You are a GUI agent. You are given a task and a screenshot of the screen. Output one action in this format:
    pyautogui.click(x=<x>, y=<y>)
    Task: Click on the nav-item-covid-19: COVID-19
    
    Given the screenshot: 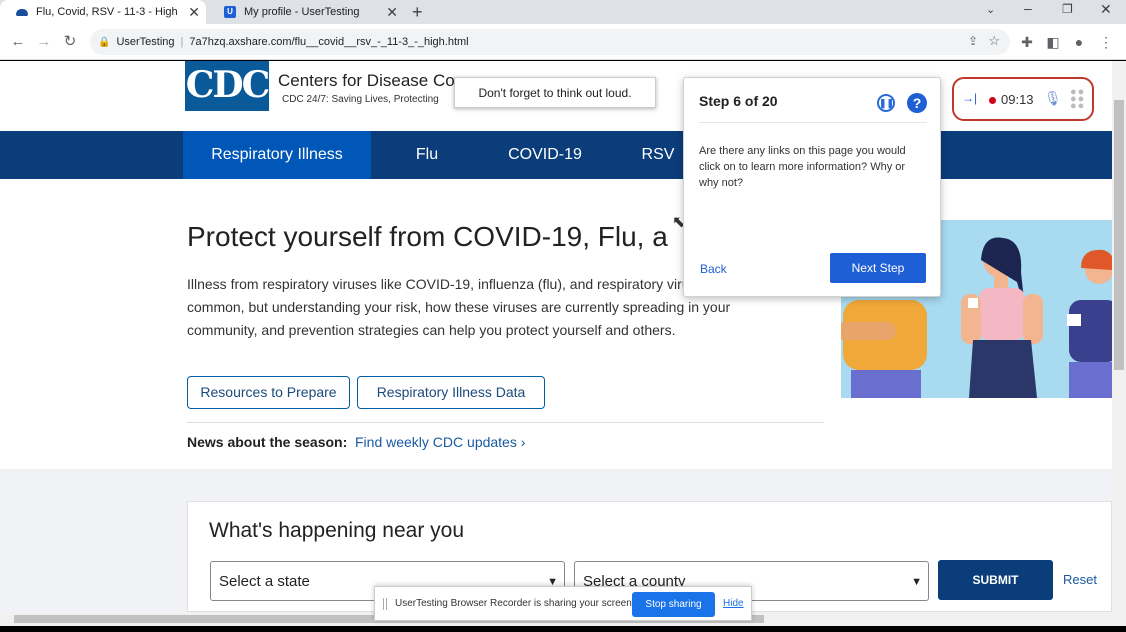 What is the action you would take?
    pyautogui.click(x=545, y=155)
    